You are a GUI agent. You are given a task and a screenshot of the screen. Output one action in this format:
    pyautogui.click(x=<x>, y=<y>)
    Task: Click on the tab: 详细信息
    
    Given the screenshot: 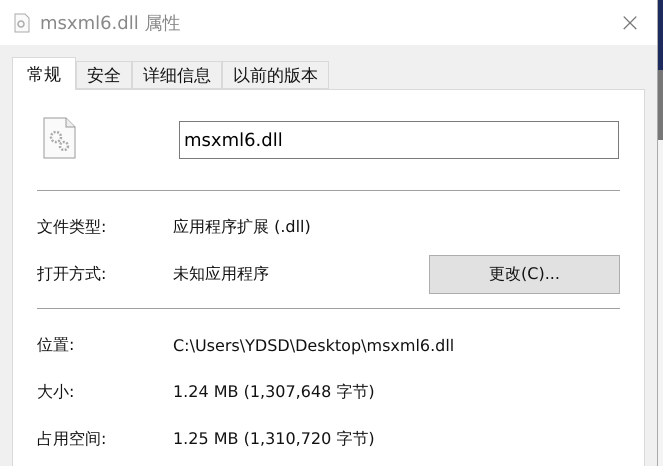 What is the action you would take?
    pyautogui.click(x=177, y=75)
    